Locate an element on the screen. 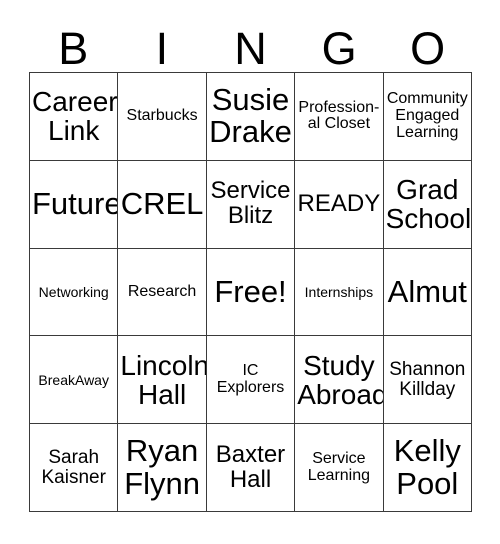 The image size is (500, 544). bingo-cell-i2: CREL is located at coordinates (162, 204).